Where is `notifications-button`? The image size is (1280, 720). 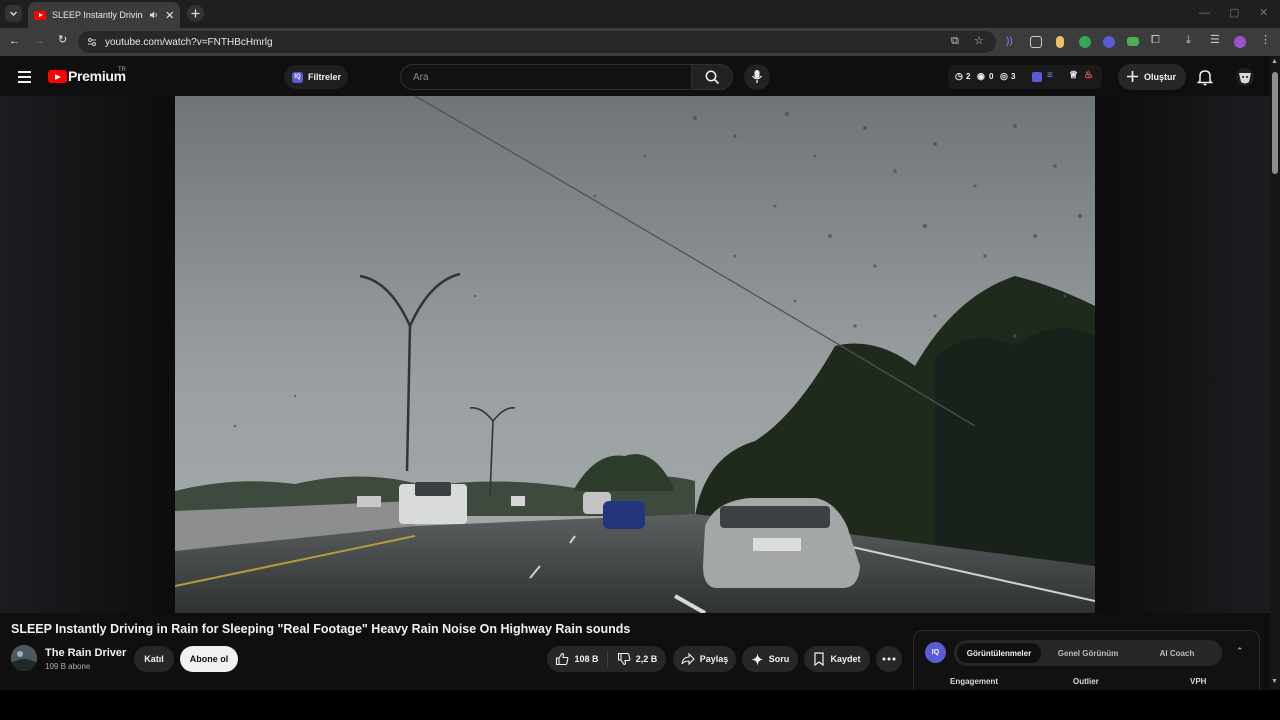
notifications-button is located at coordinates (1205, 77).